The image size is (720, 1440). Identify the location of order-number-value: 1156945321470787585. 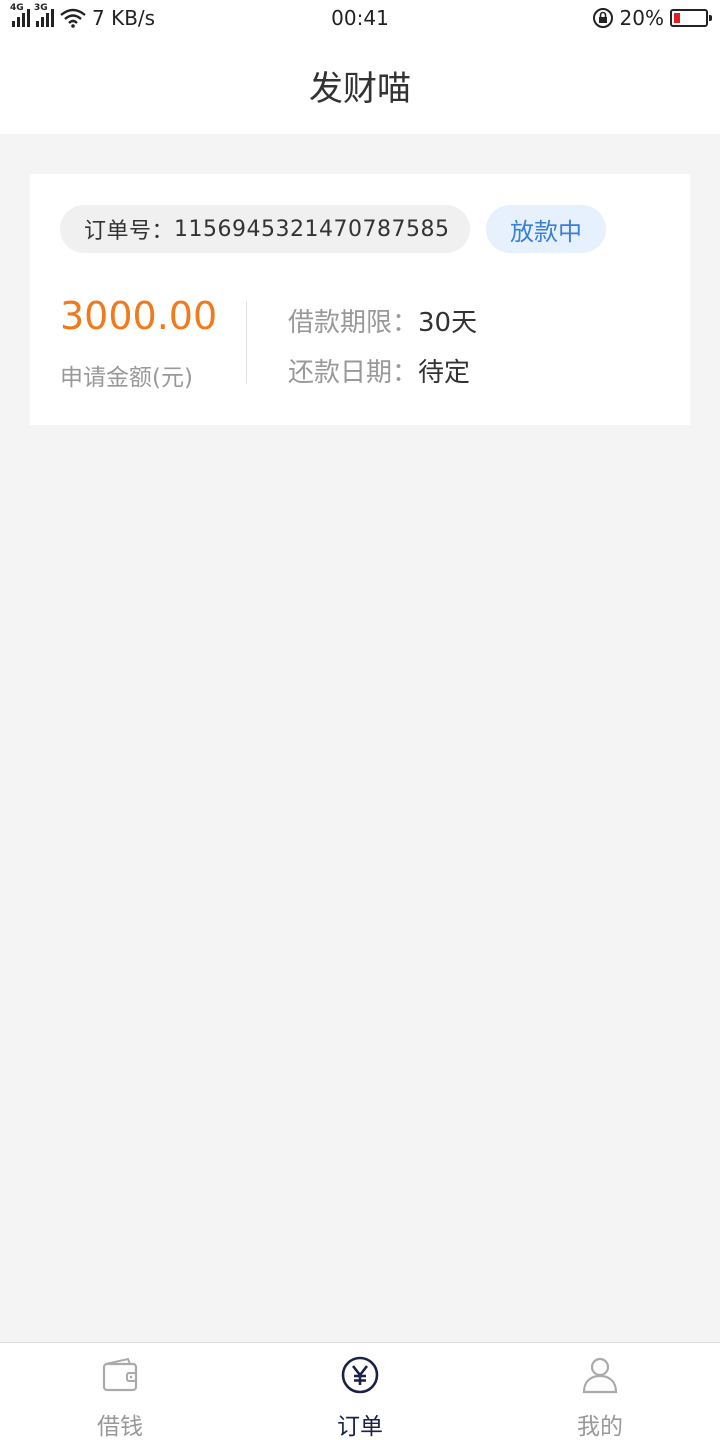
(312, 229).